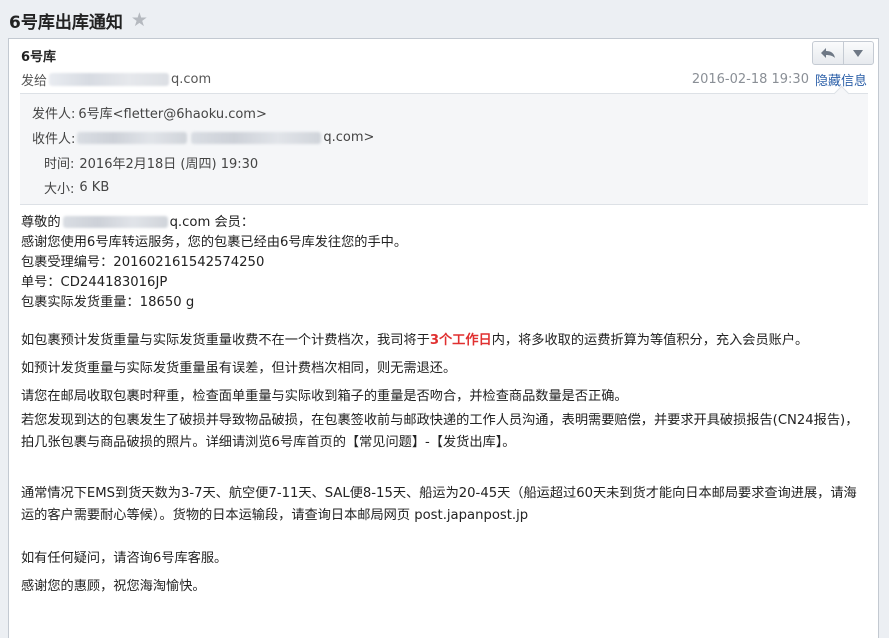 This screenshot has height=638, width=889. What do you see at coordinates (94, 282) in the screenshot?
I see `order-number: 单号：CD244183016JP` at bounding box center [94, 282].